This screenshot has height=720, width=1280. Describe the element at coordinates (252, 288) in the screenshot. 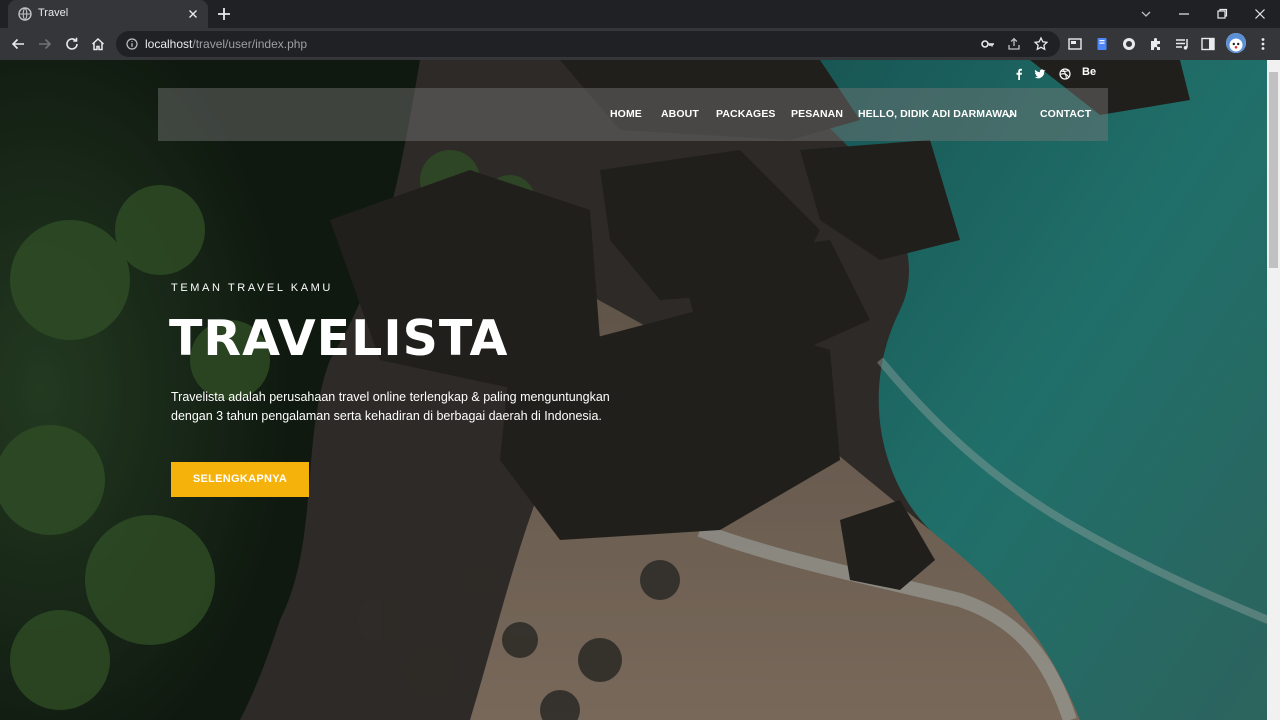

I see `hero-eyebrow: TEMAN TRAVEL KAMU` at that location.